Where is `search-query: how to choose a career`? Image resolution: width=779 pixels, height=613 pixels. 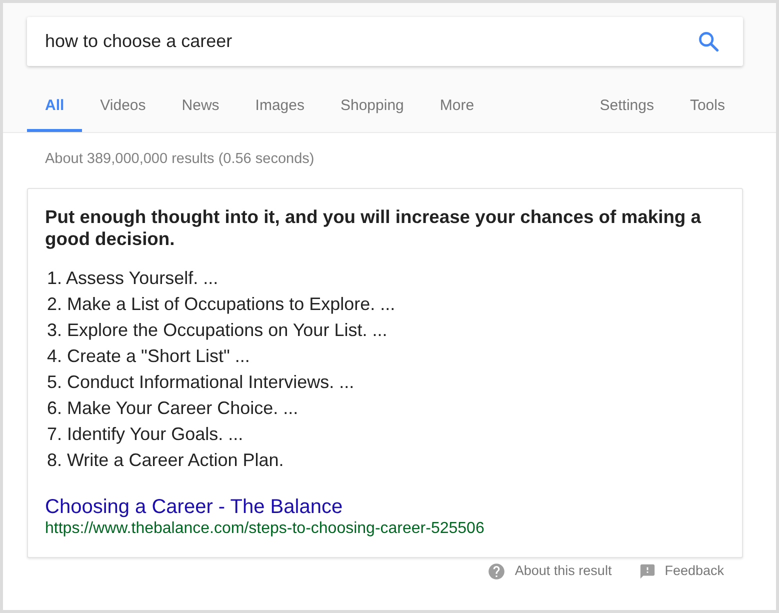
search-query: how to choose a career is located at coordinates (139, 41).